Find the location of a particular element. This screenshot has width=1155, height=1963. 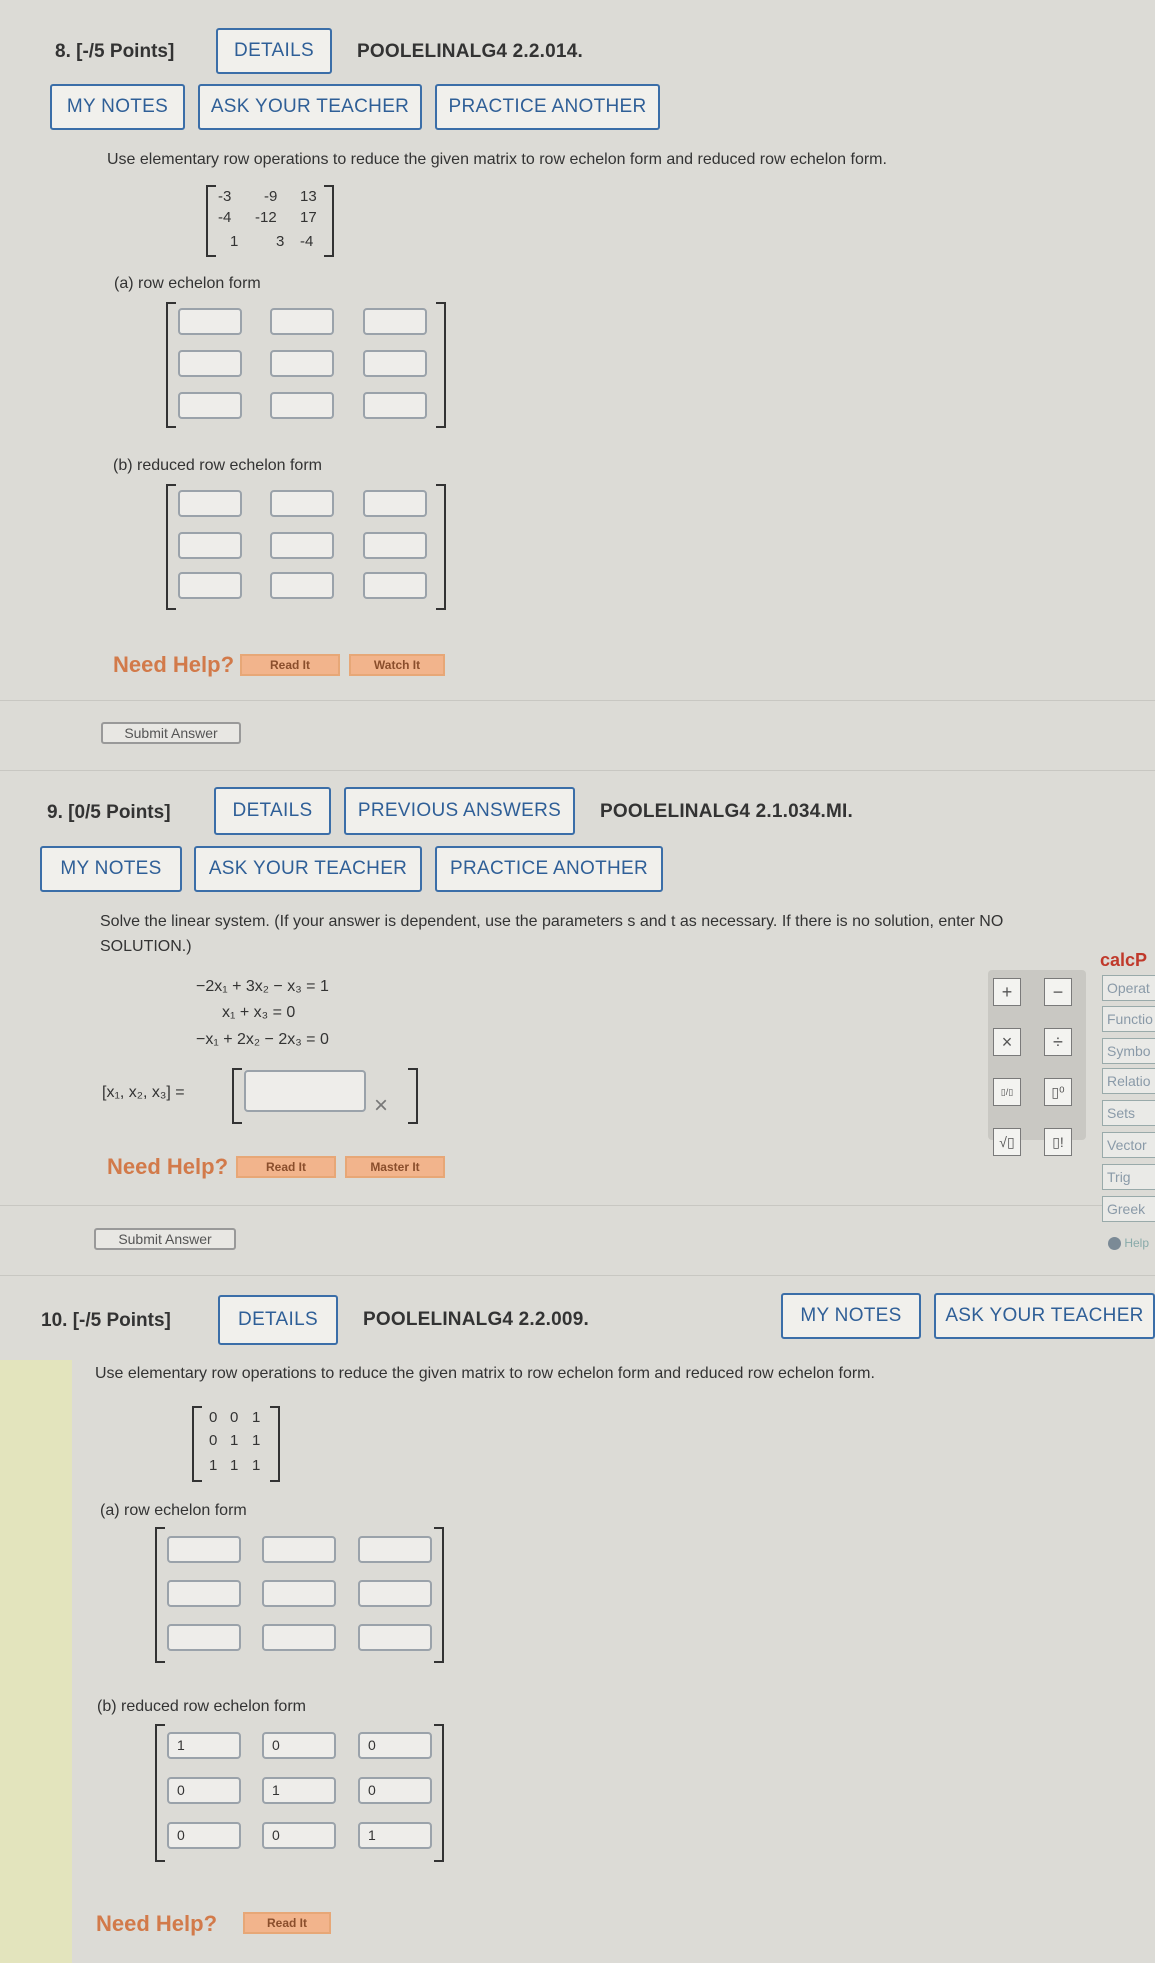

q10-part-a-label: (a) row echelon form is located at coordinates (173, 1510).